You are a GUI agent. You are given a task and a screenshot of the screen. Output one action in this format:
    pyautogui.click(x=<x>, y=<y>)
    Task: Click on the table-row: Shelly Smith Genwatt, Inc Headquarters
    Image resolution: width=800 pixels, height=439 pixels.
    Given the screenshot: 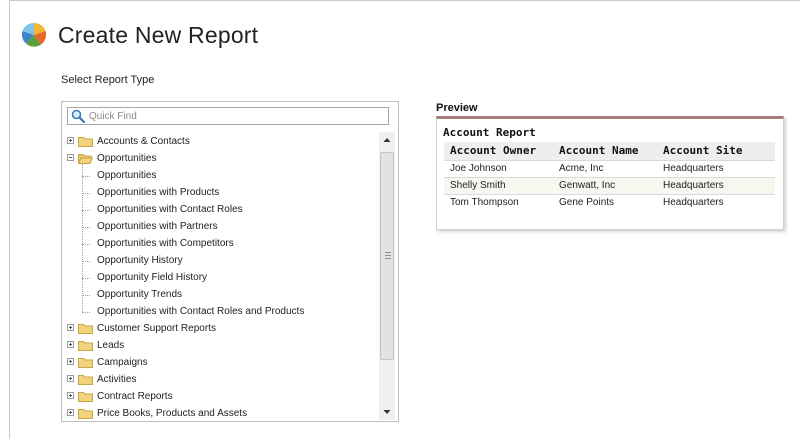 What is the action you would take?
    pyautogui.click(x=609, y=185)
    